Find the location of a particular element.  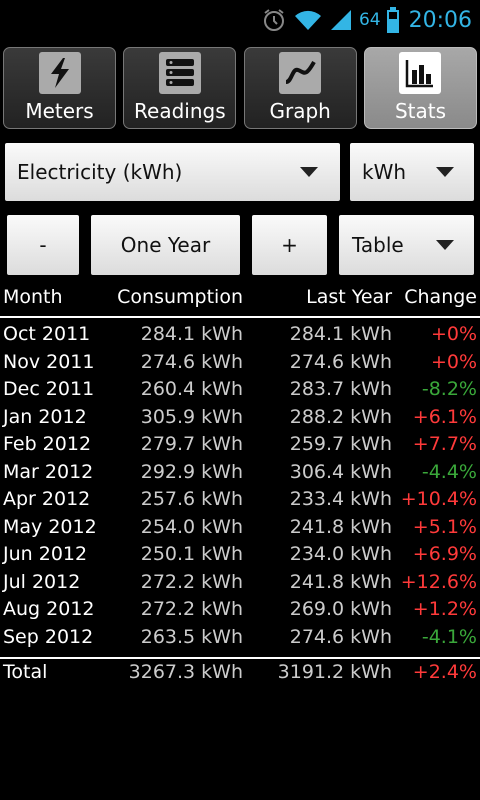

cell-month: Dec 2011 is located at coordinates (49, 389).